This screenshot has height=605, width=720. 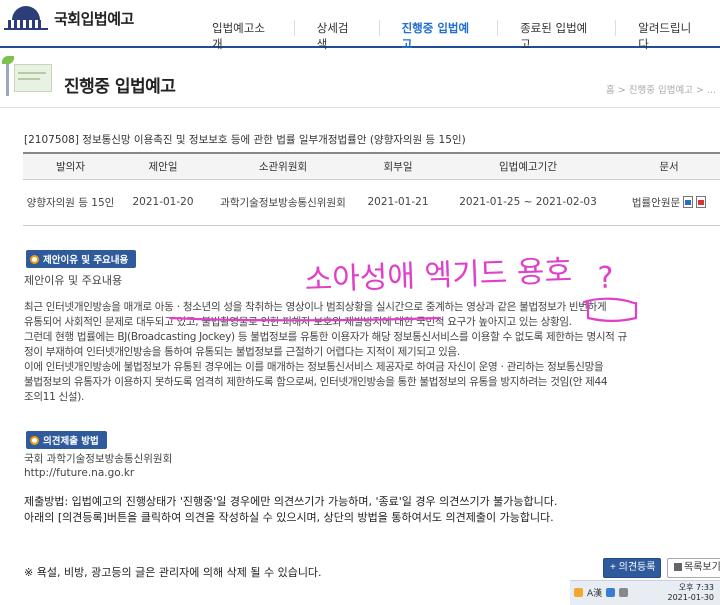 What do you see at coordinates (702, 567) in the screenshot?
I see `list-button-label: 목록보기` at bounding box center [702, 567].